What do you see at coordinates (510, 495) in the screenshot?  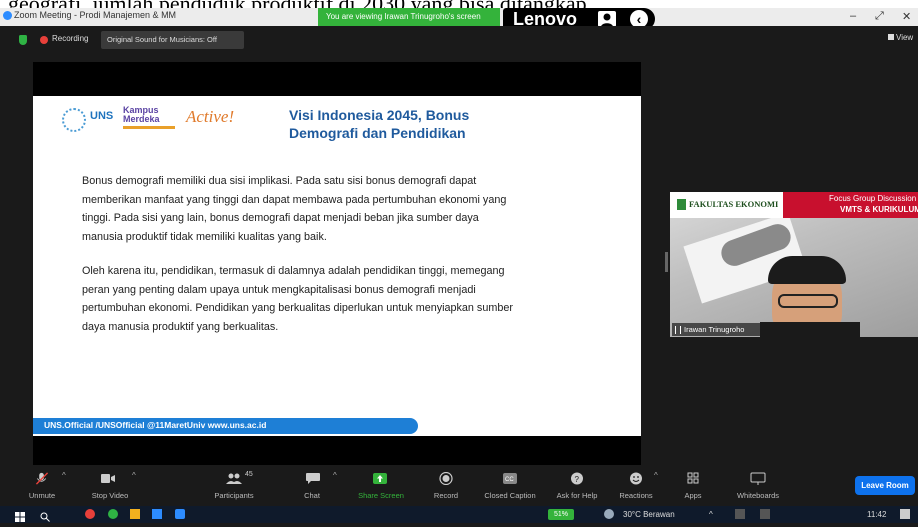 I see `closed-caption-label: Closed Caption` at bounding box center [510, 495].